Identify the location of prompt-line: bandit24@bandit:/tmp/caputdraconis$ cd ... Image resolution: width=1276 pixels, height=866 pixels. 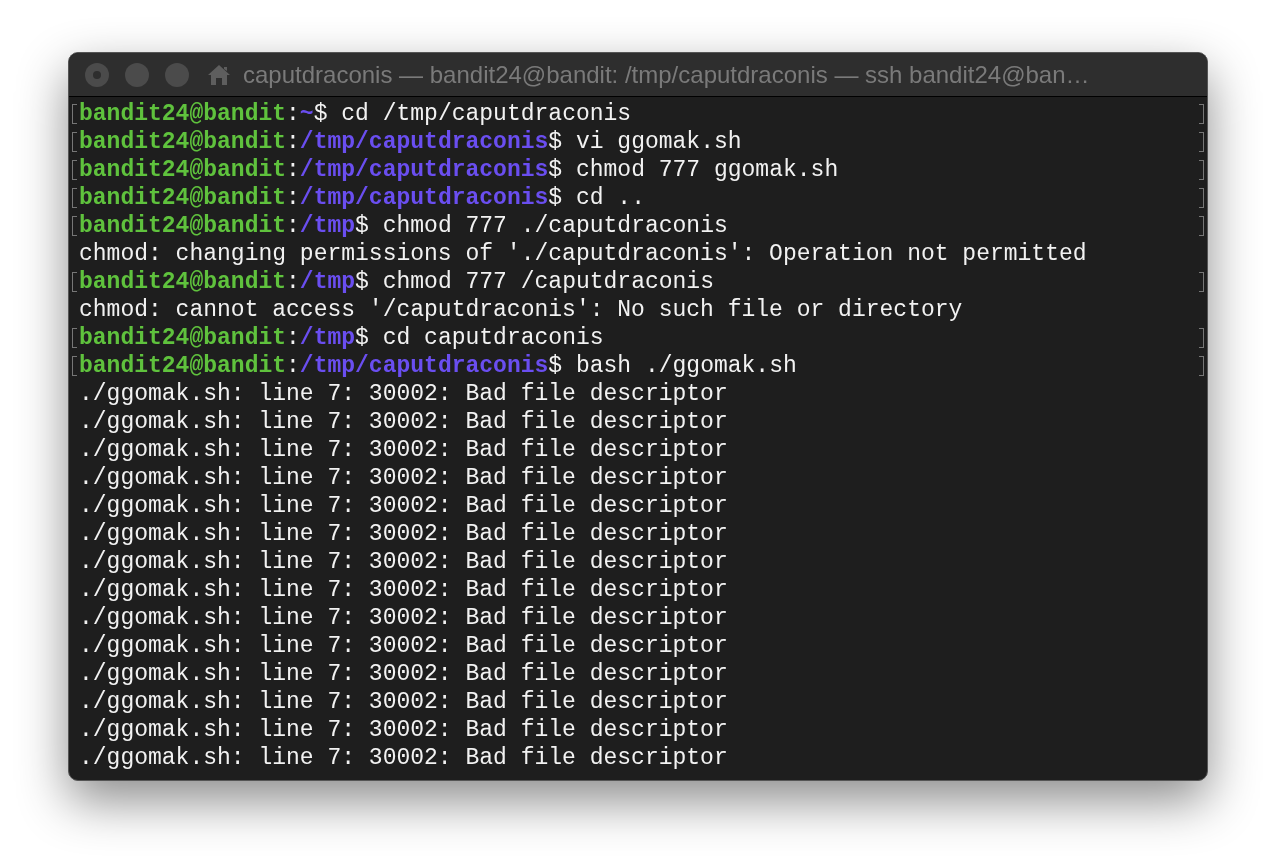
(362, 198).